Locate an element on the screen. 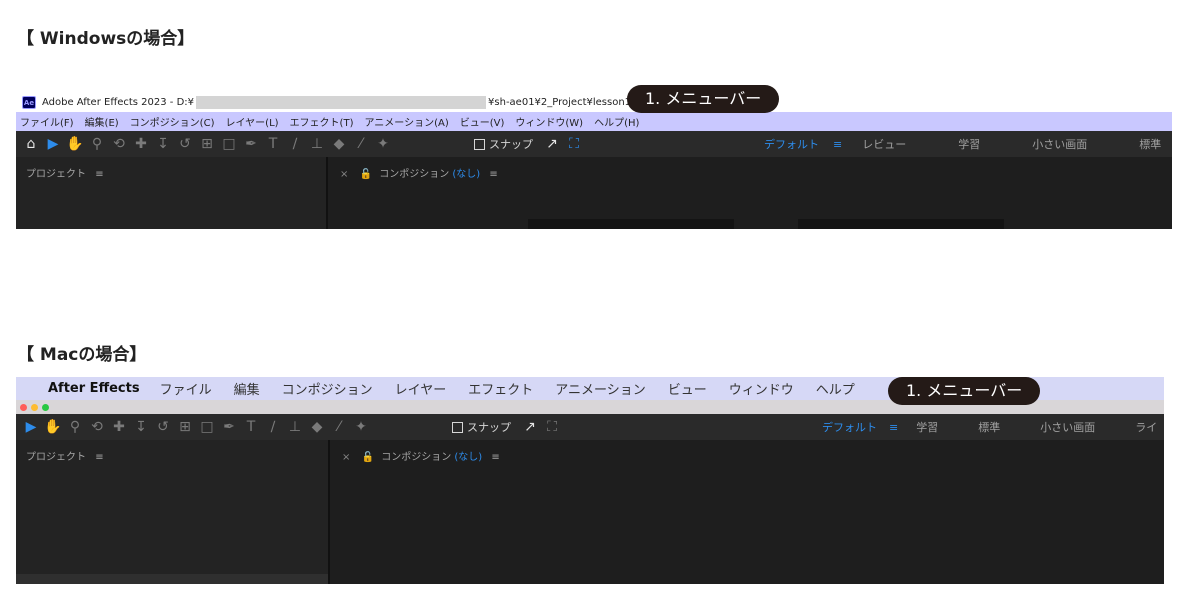 The height and width of the screenshot is (600, 1200). redacted-path is located at coordinates (341, 102).